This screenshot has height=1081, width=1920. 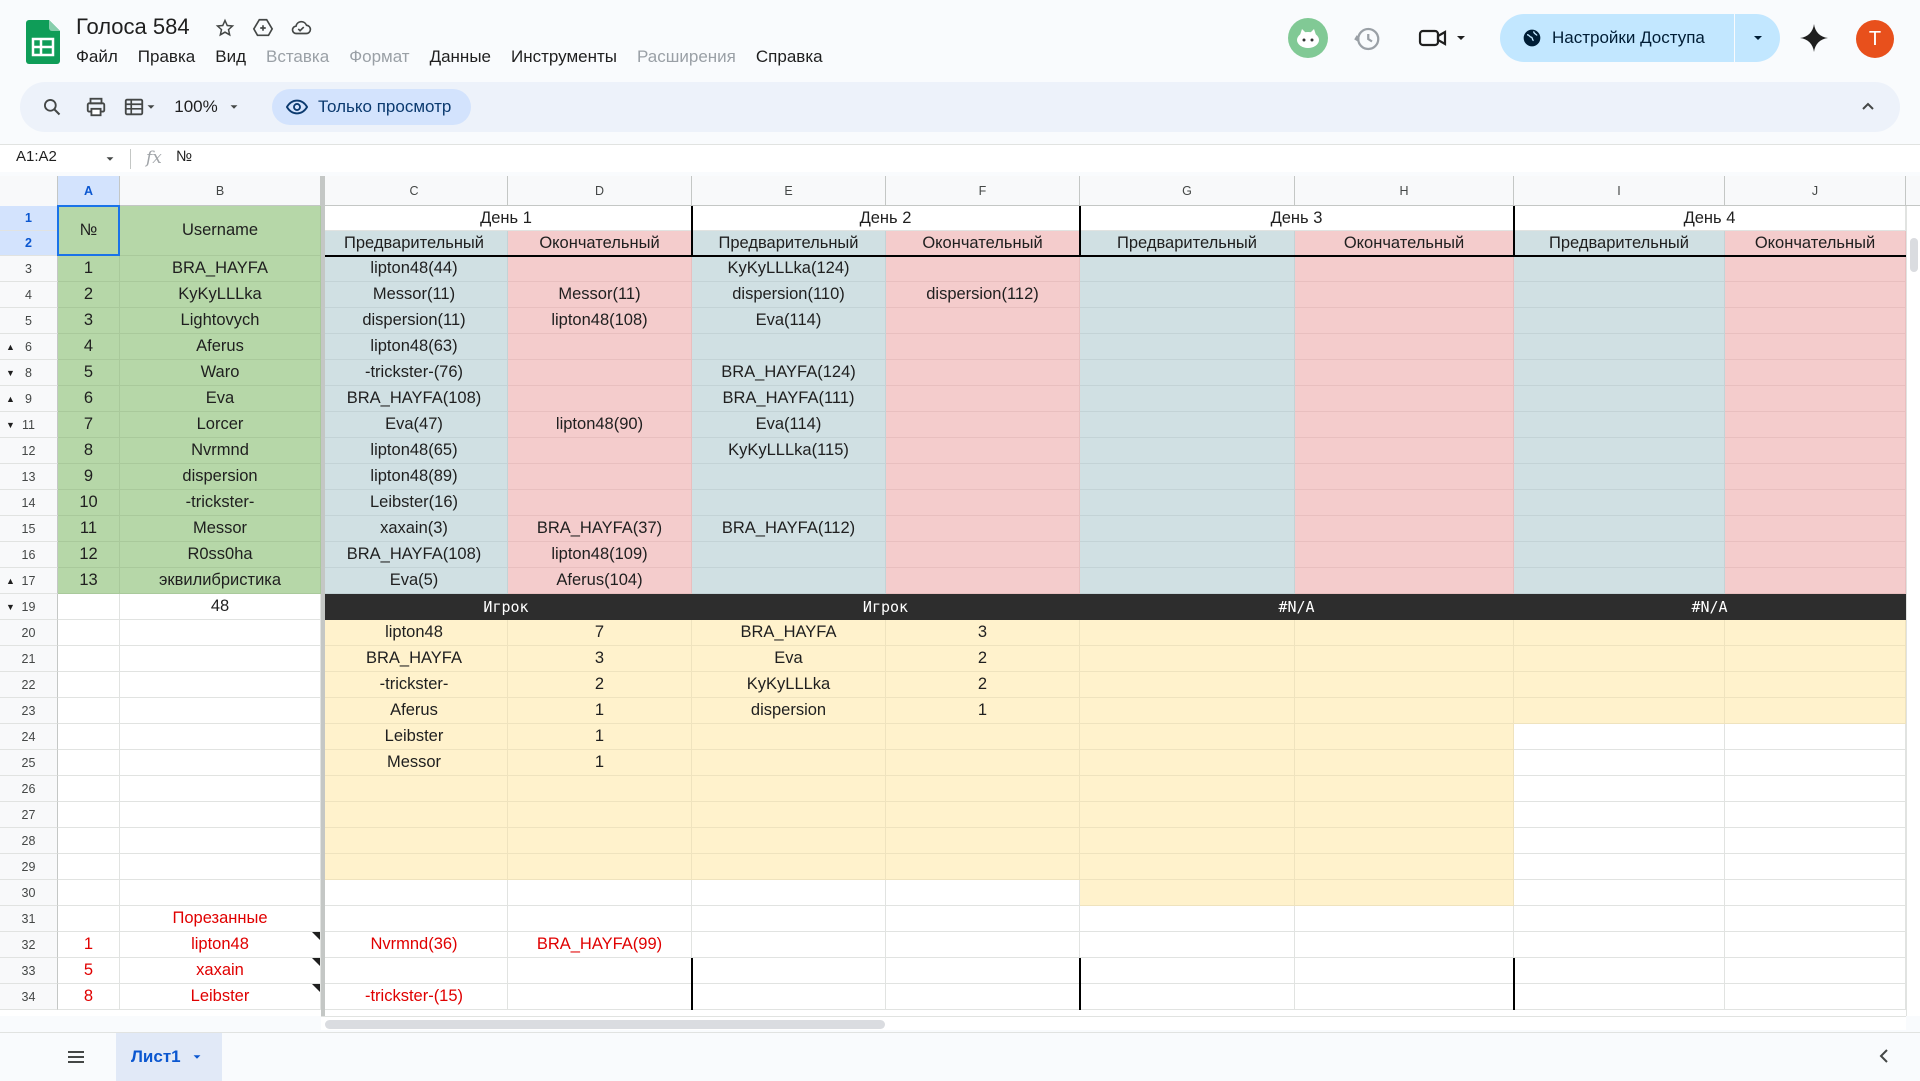 I want to click on vote-cell: BRA_HAYFA(108), so click(x=414, y=399).